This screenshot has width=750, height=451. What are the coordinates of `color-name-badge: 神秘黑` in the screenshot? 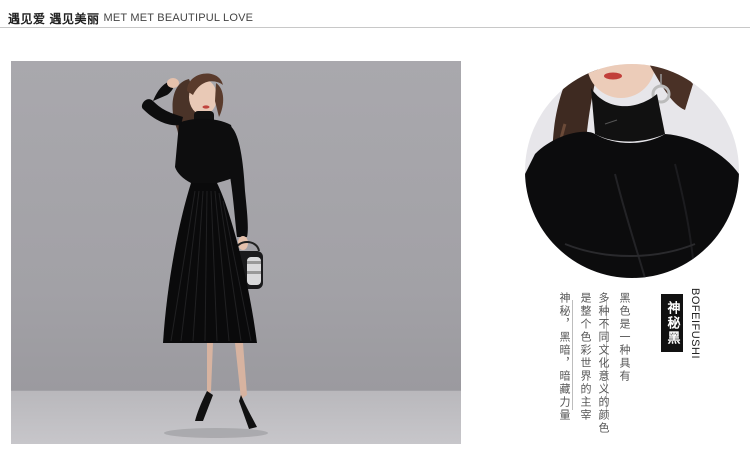 It's located at (672, 323).